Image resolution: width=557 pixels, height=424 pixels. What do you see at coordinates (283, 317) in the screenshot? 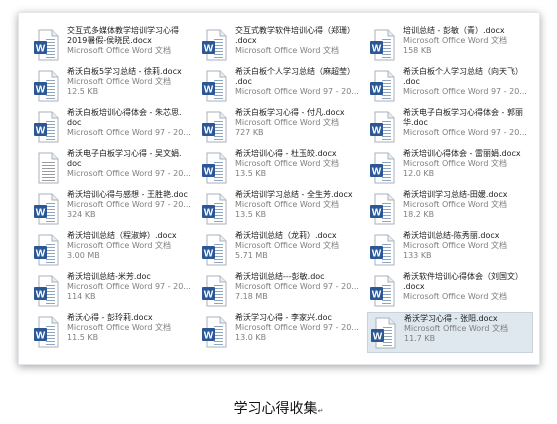
I see `file-name: 希沃学习心得 - 李家兴.doc` at bounding box center [283, 317].